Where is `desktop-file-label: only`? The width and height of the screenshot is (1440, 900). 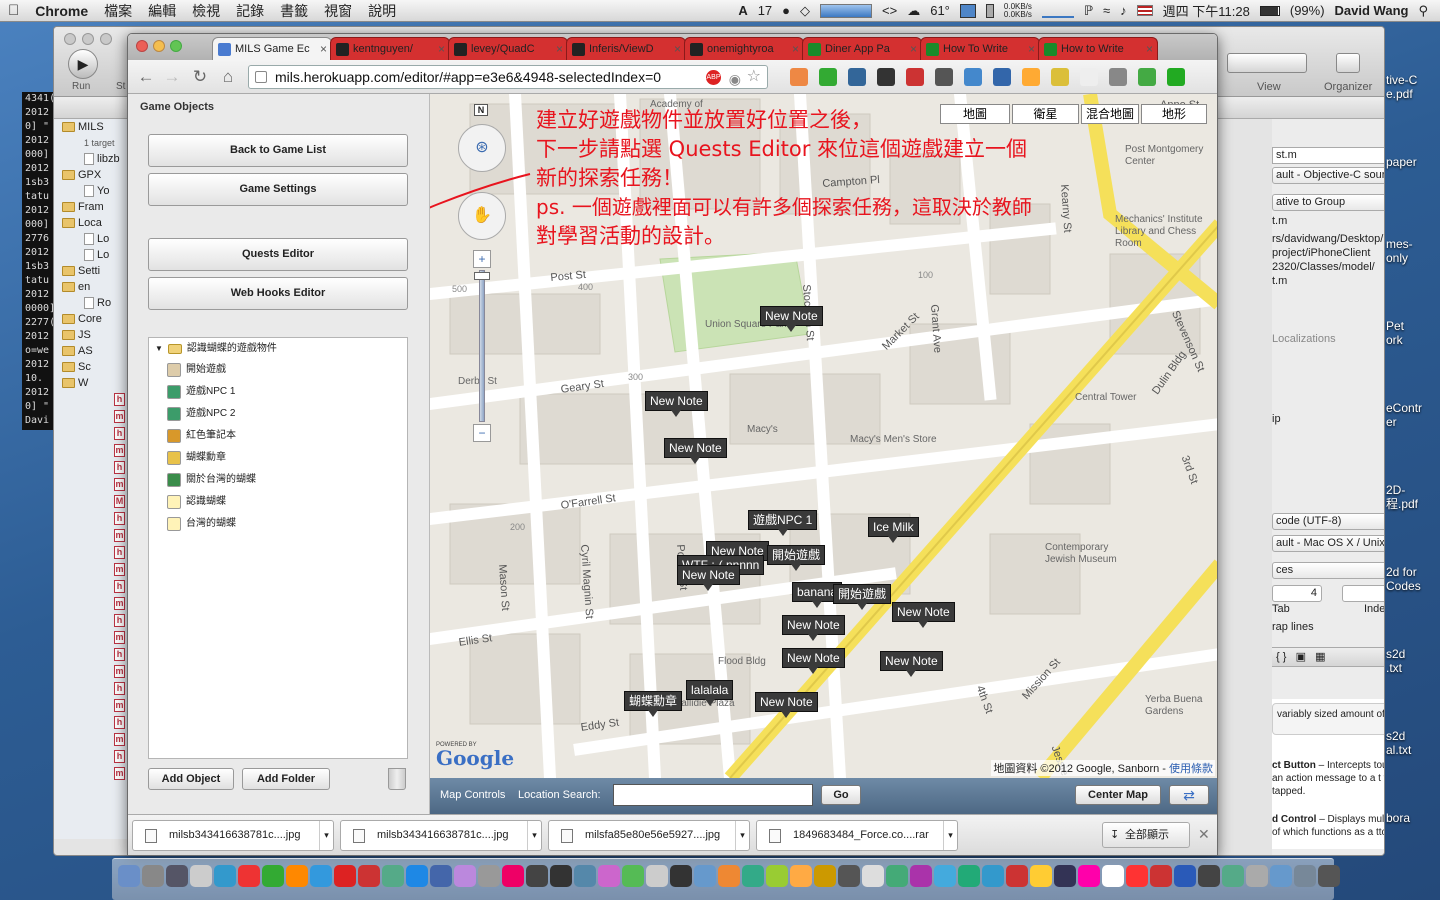 desktop-file-label: only is located at coordinates (1397, 258).